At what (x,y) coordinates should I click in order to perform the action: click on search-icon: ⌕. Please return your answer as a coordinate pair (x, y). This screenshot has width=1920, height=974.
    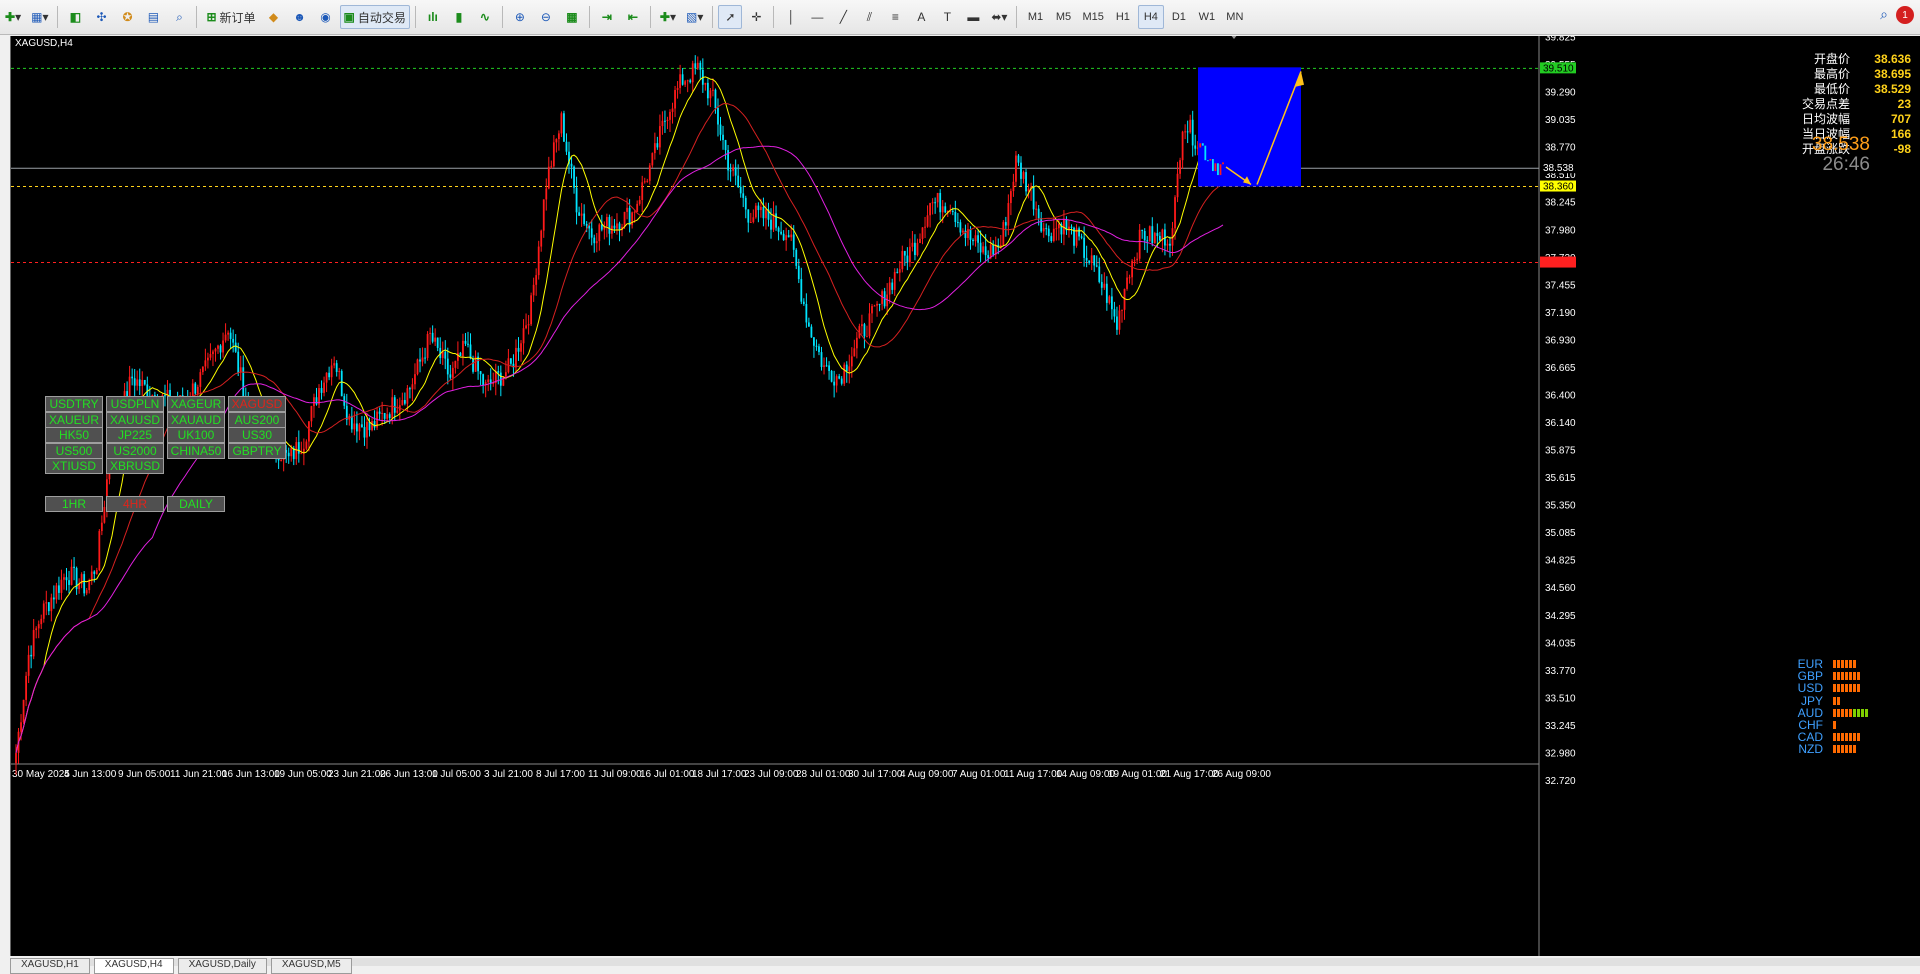
    Looking at the image, I should click on (1884, 15).